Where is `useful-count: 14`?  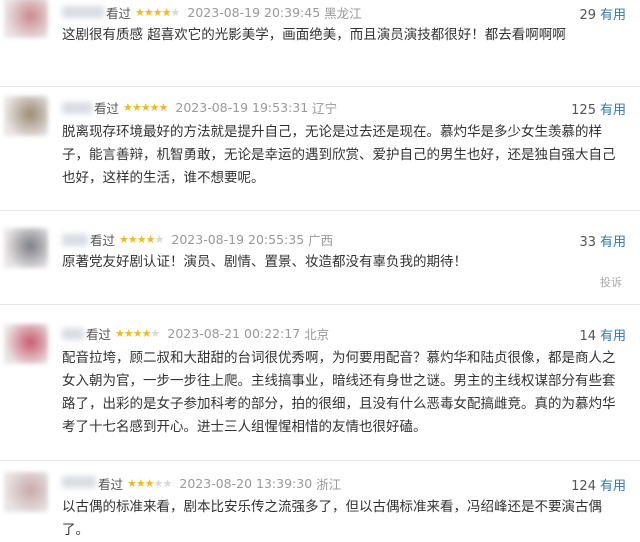
useful-count: 14 is located at coordinates (587, 336).